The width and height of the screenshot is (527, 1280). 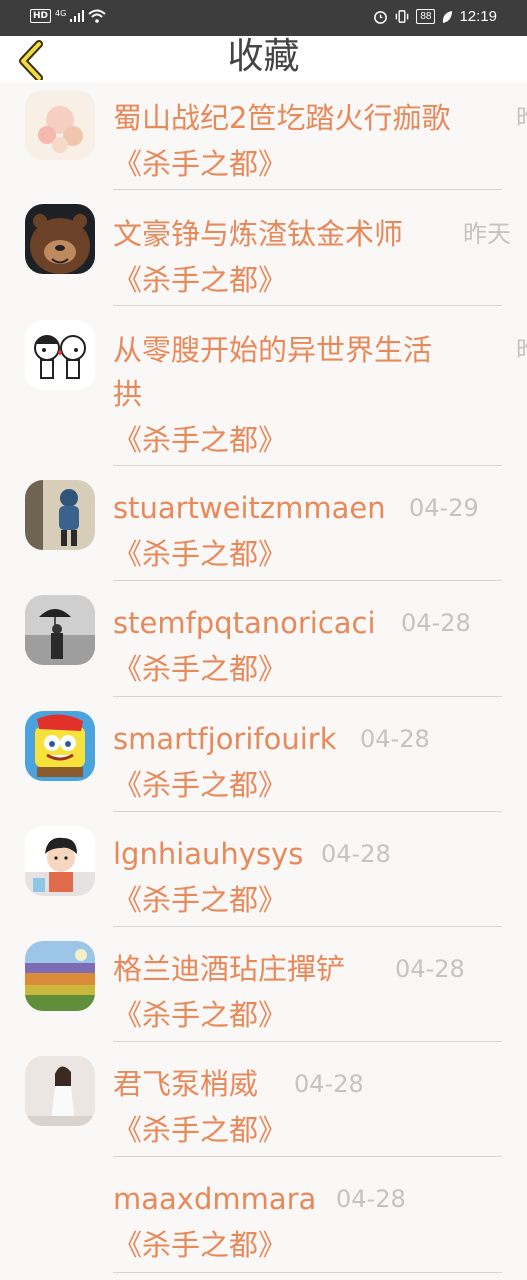 What do you see at coordinates (61, 13) in the screenshot?
I see `network-type: 4G` at bounding box center [61, 13].